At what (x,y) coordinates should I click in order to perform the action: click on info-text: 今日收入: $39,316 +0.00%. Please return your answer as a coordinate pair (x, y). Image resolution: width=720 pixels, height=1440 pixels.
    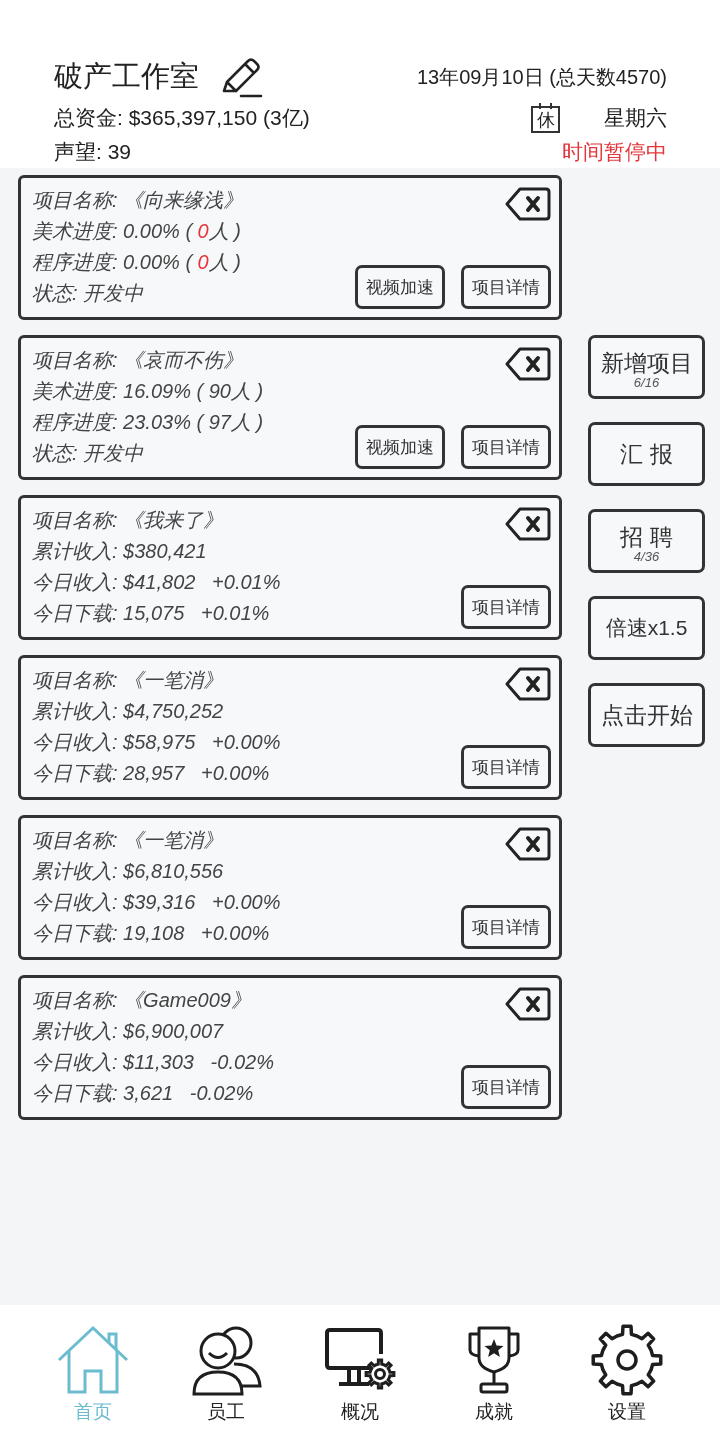
    Looking at the image, I should click on (156, 902).